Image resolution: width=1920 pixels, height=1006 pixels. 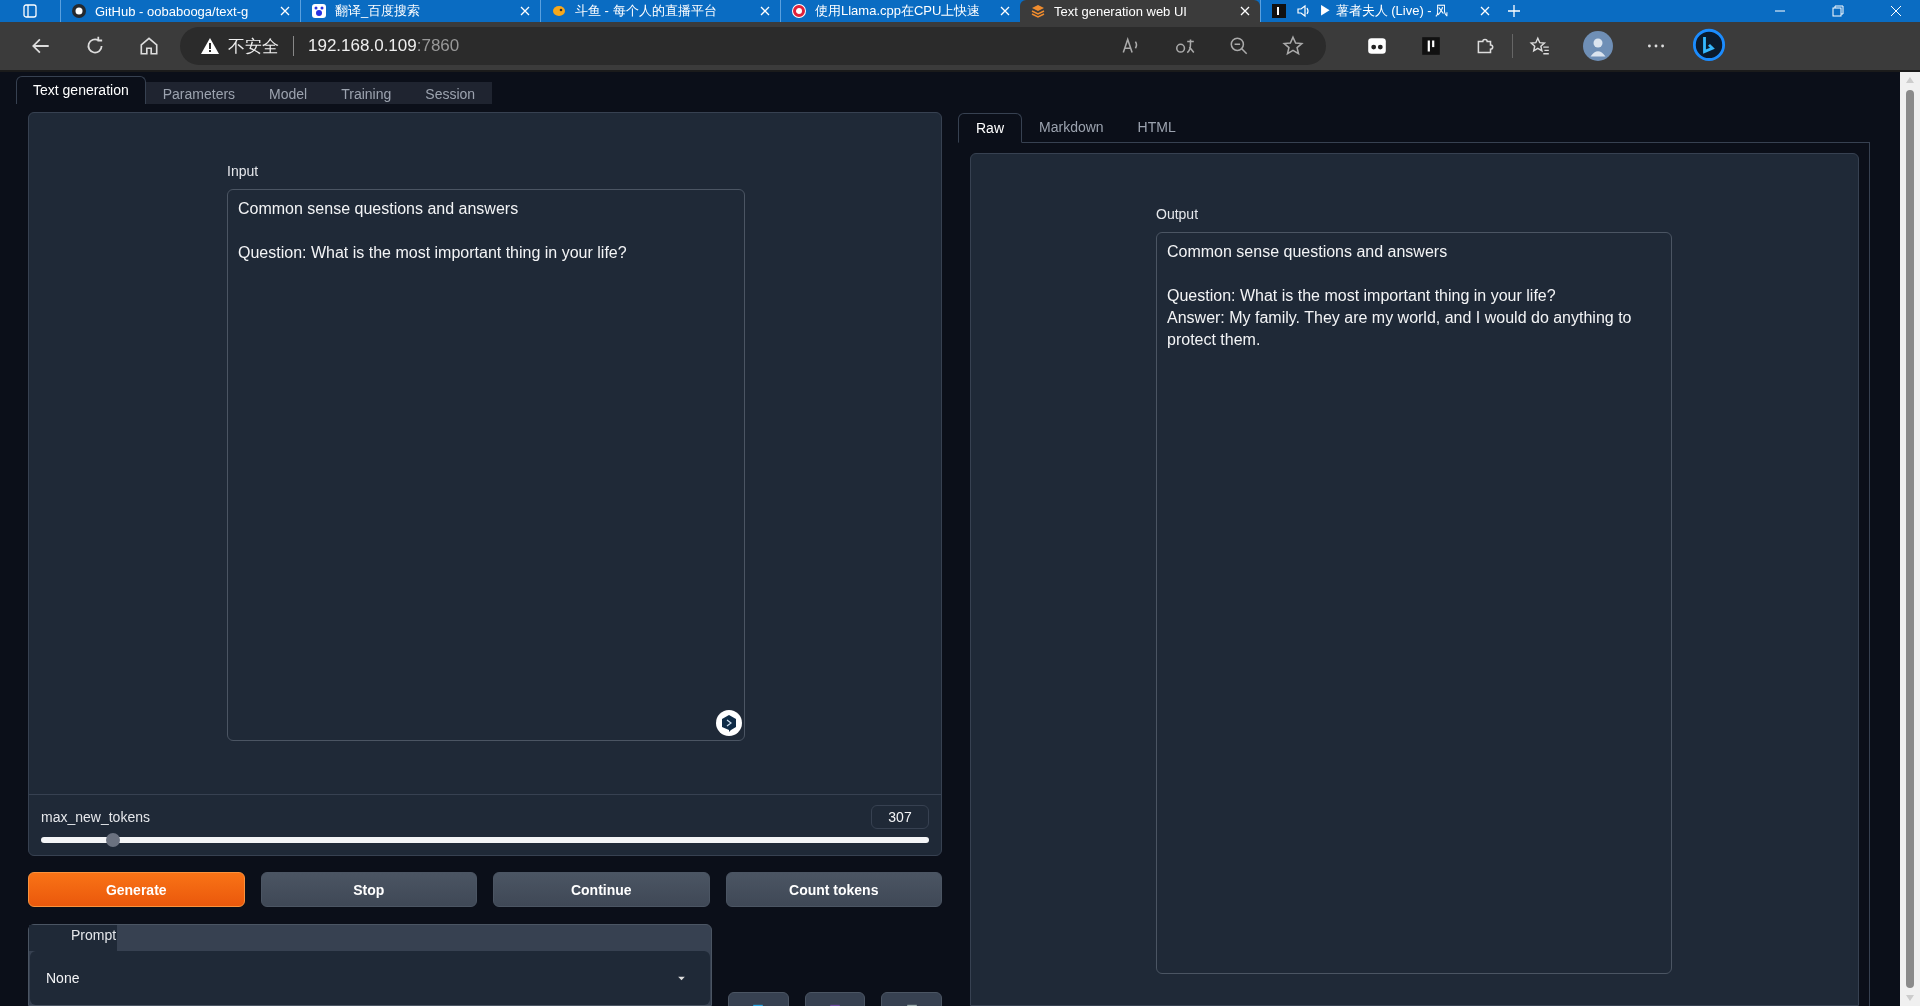 What do you see at coordinates (378, 11) in the screenshot?
I see `tab-title: 翻译_百度搜索` at bounding box center [378, 11].